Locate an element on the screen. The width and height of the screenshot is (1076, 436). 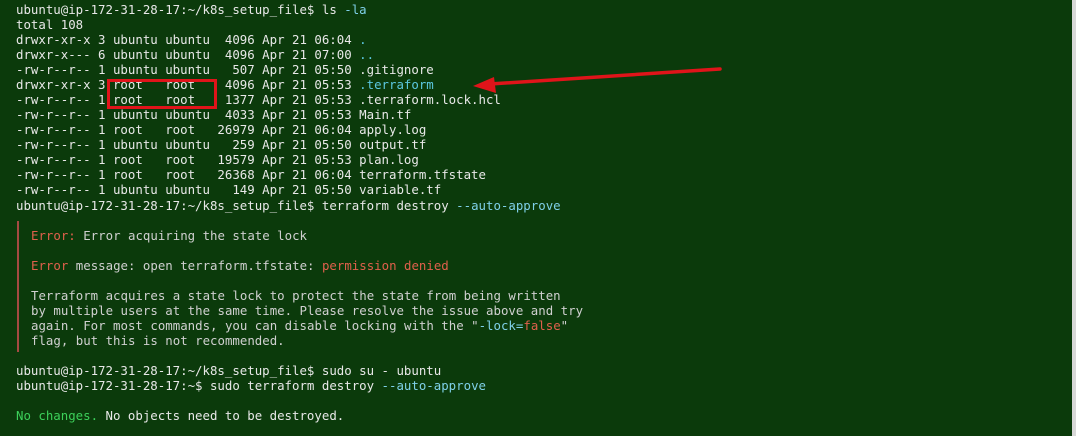
arrow-head is located at coordinates (484, 85).